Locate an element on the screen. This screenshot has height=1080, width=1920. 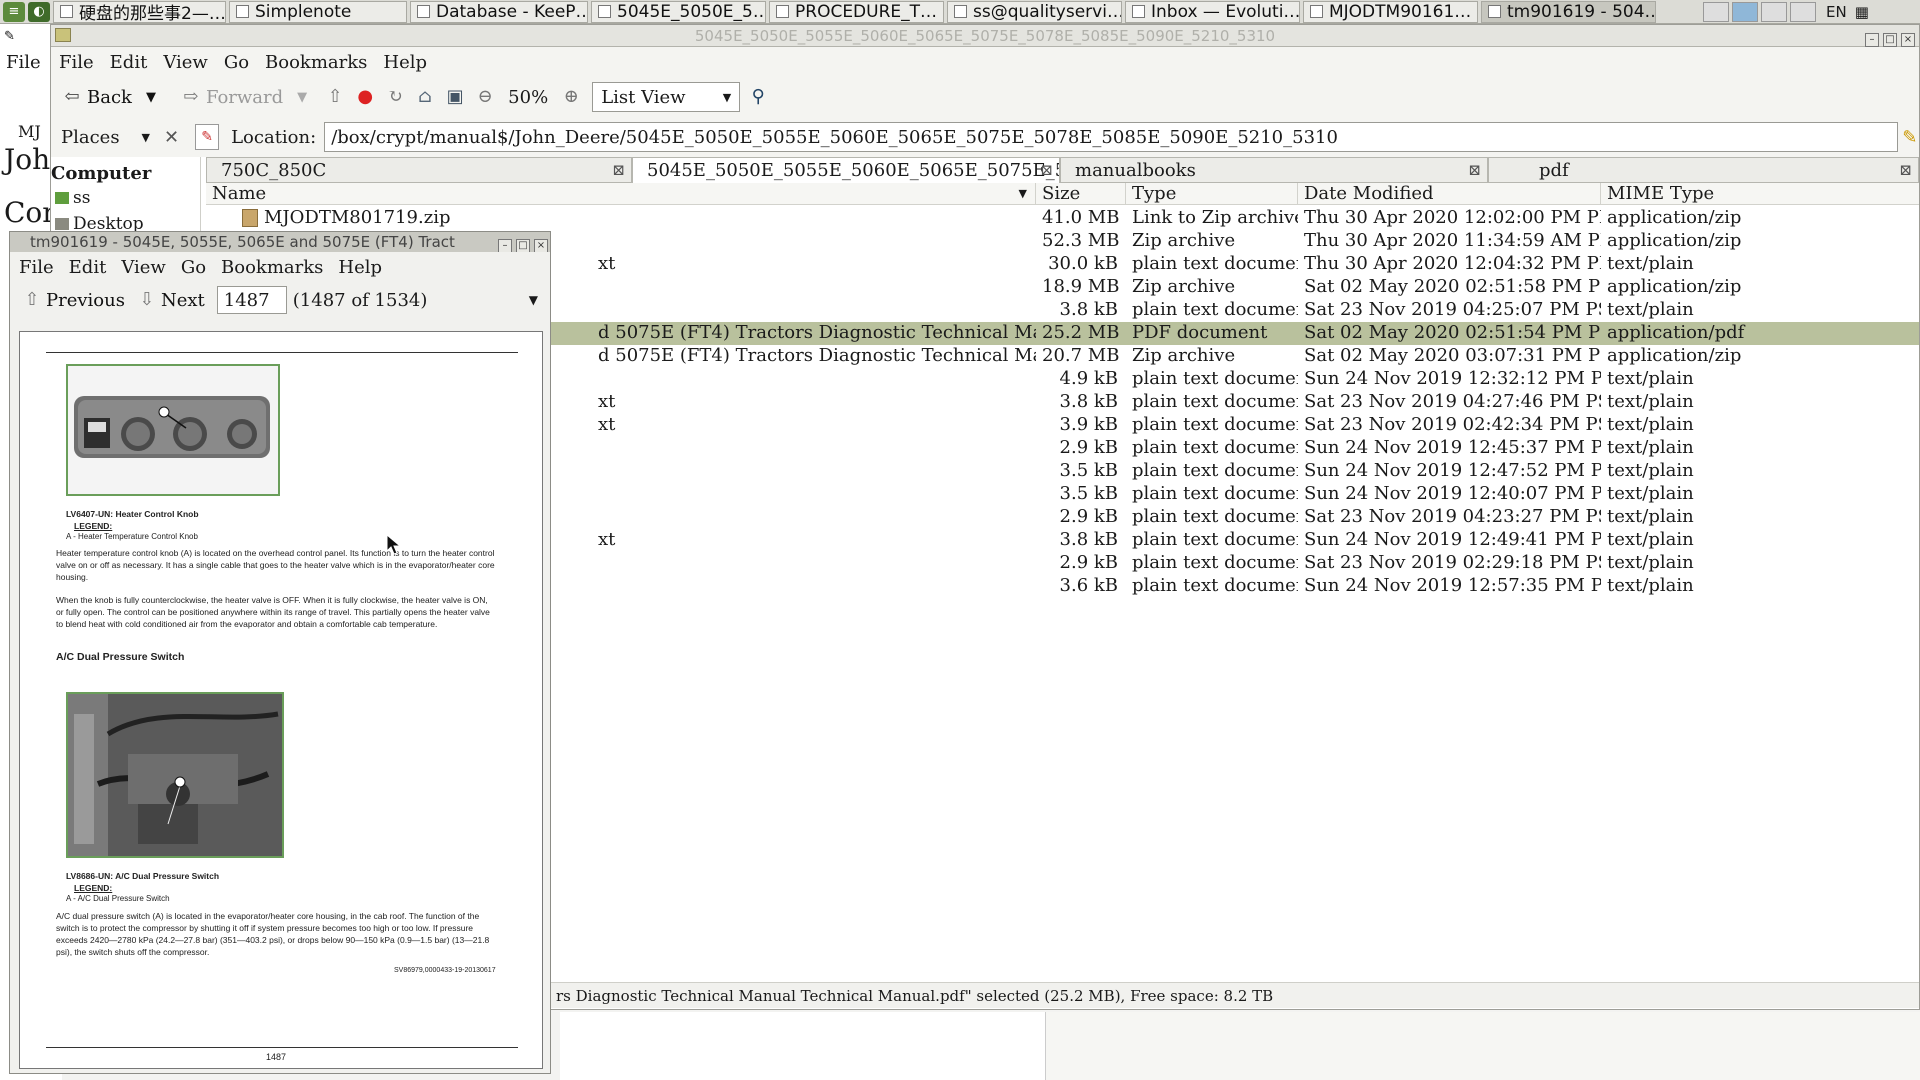
zoom-out-icon: ⊖ is located at coordinates (485, 97).